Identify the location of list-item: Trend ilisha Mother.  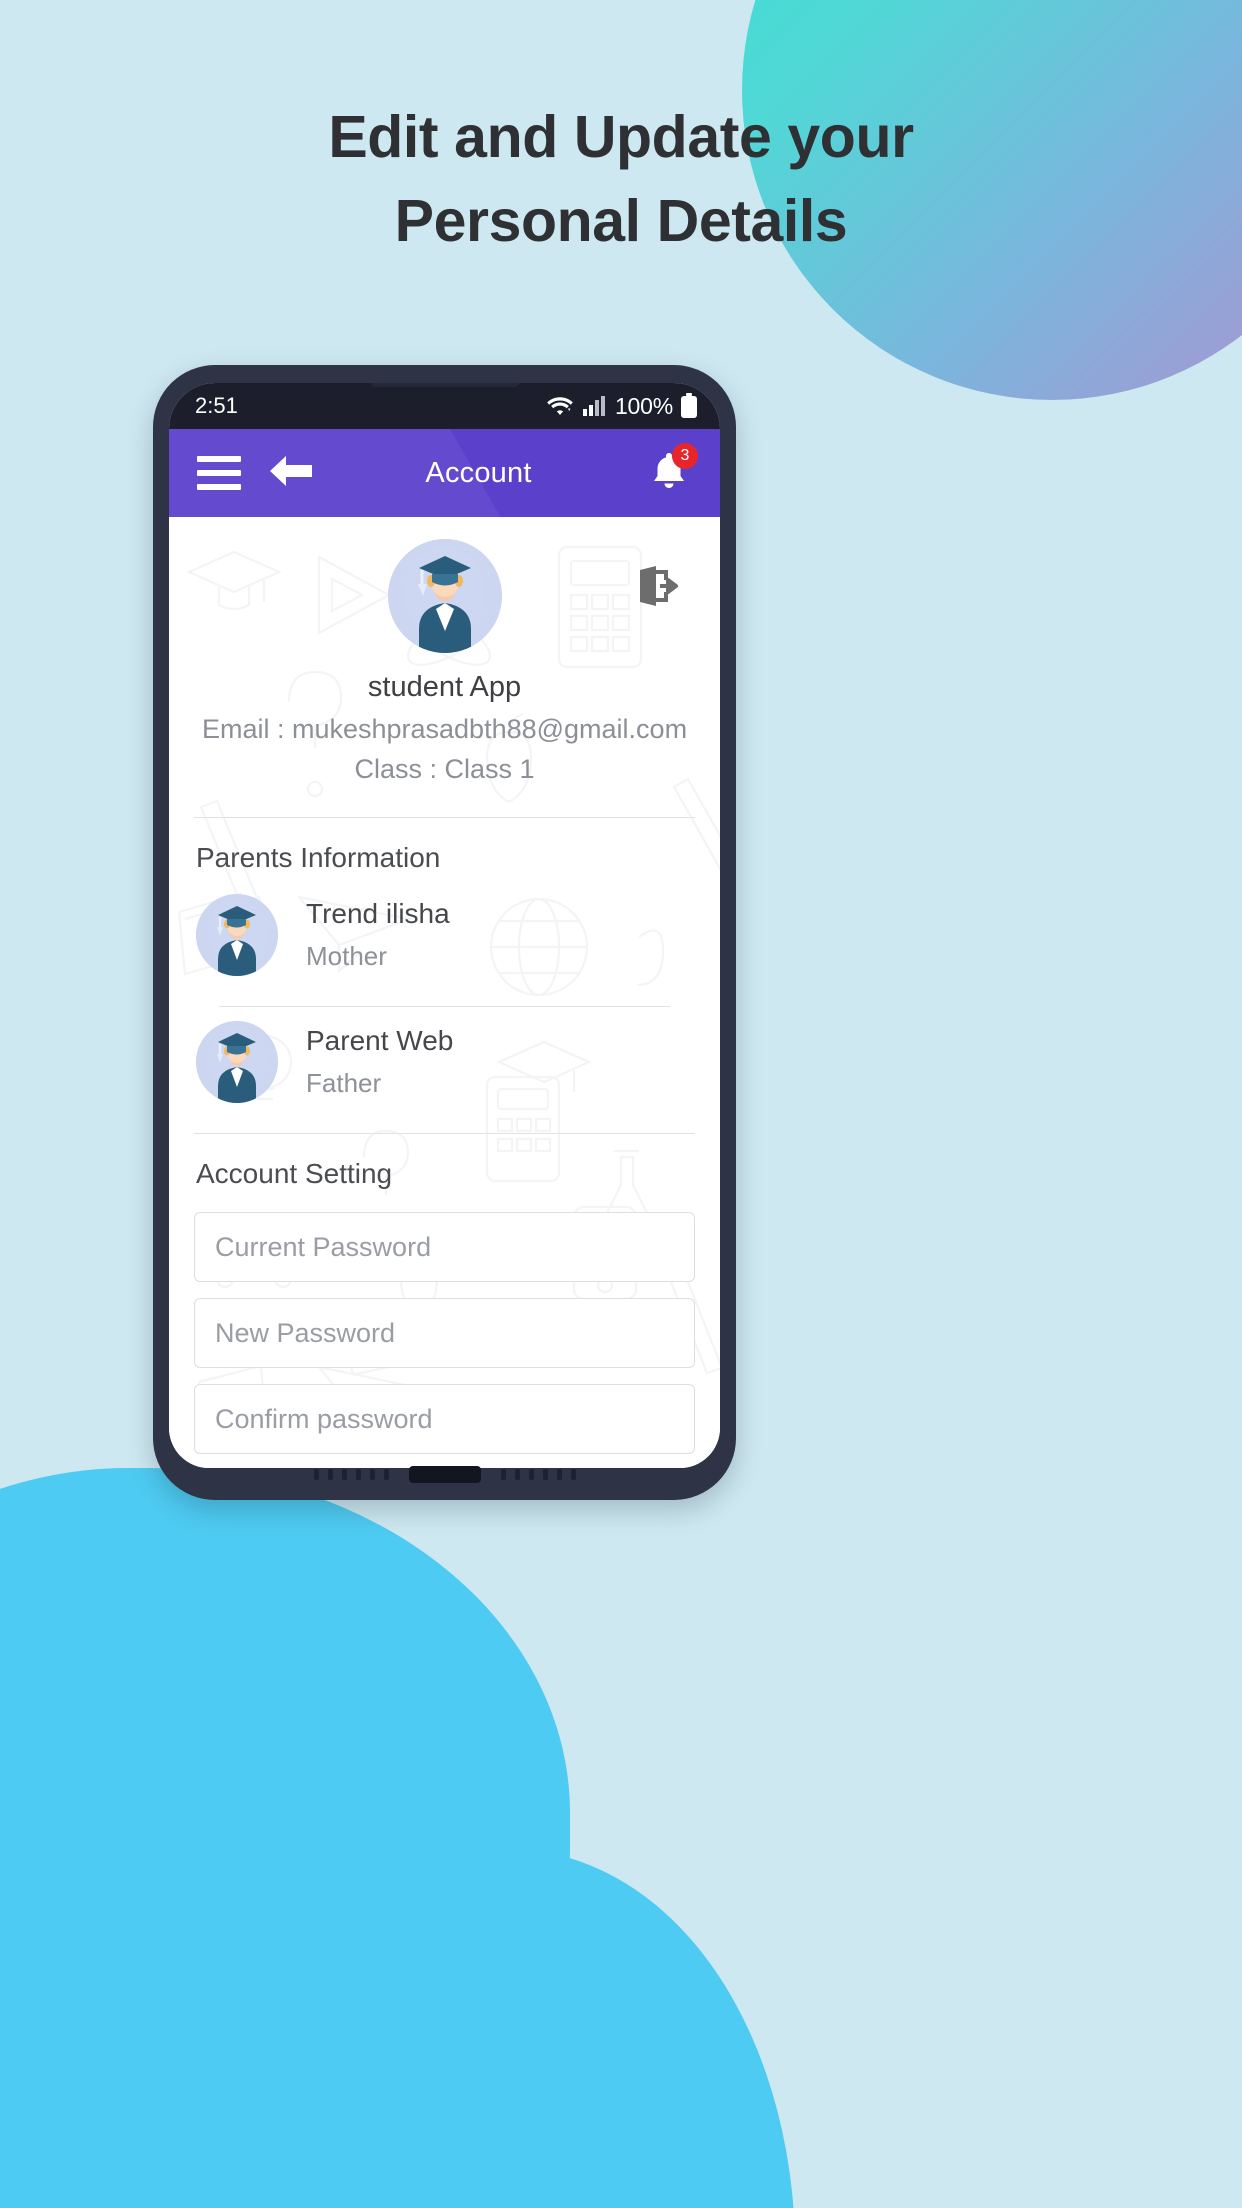
(444, 935).